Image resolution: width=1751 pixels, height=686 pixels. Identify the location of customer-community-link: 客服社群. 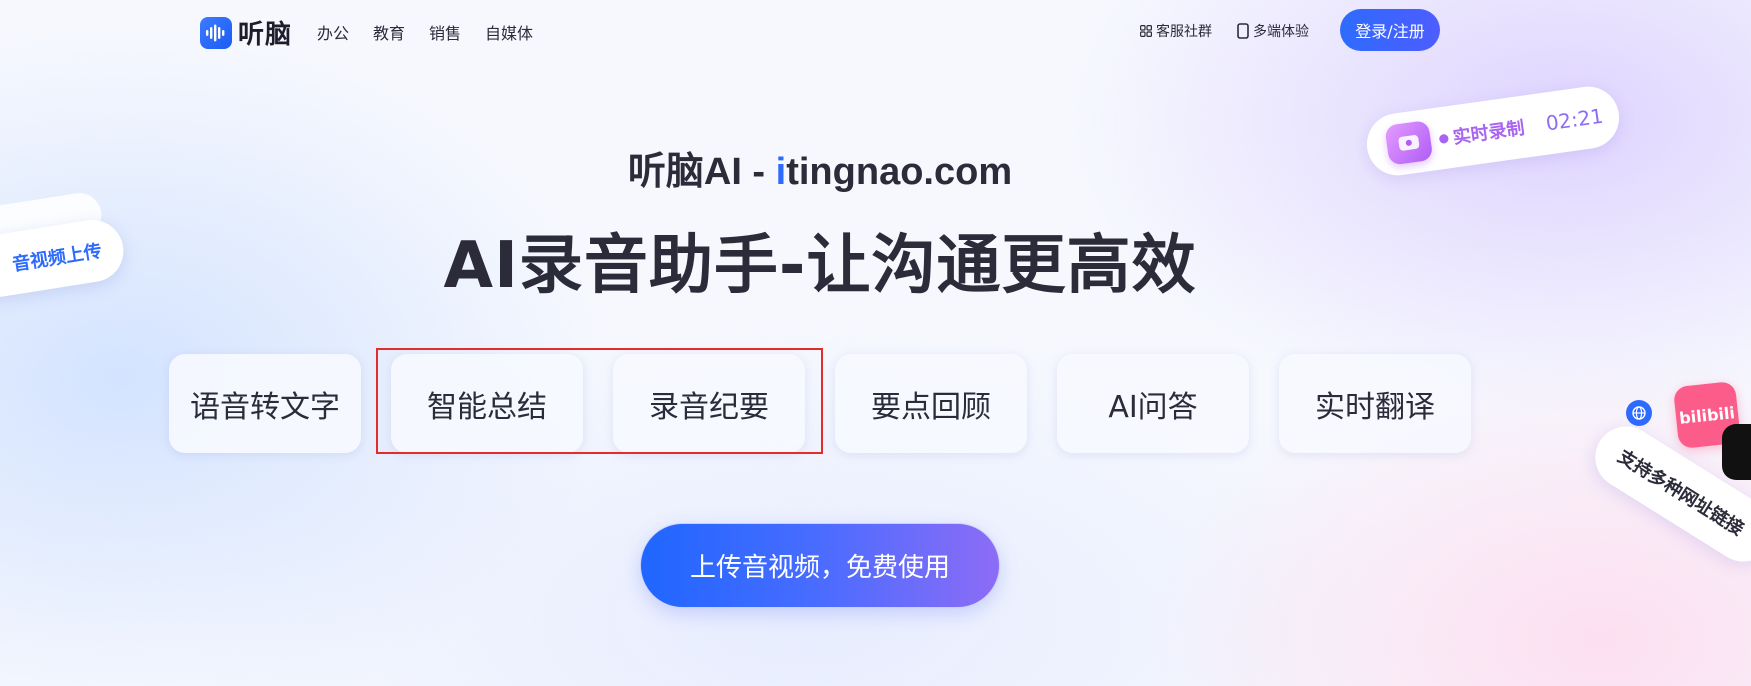
(1176, 31).